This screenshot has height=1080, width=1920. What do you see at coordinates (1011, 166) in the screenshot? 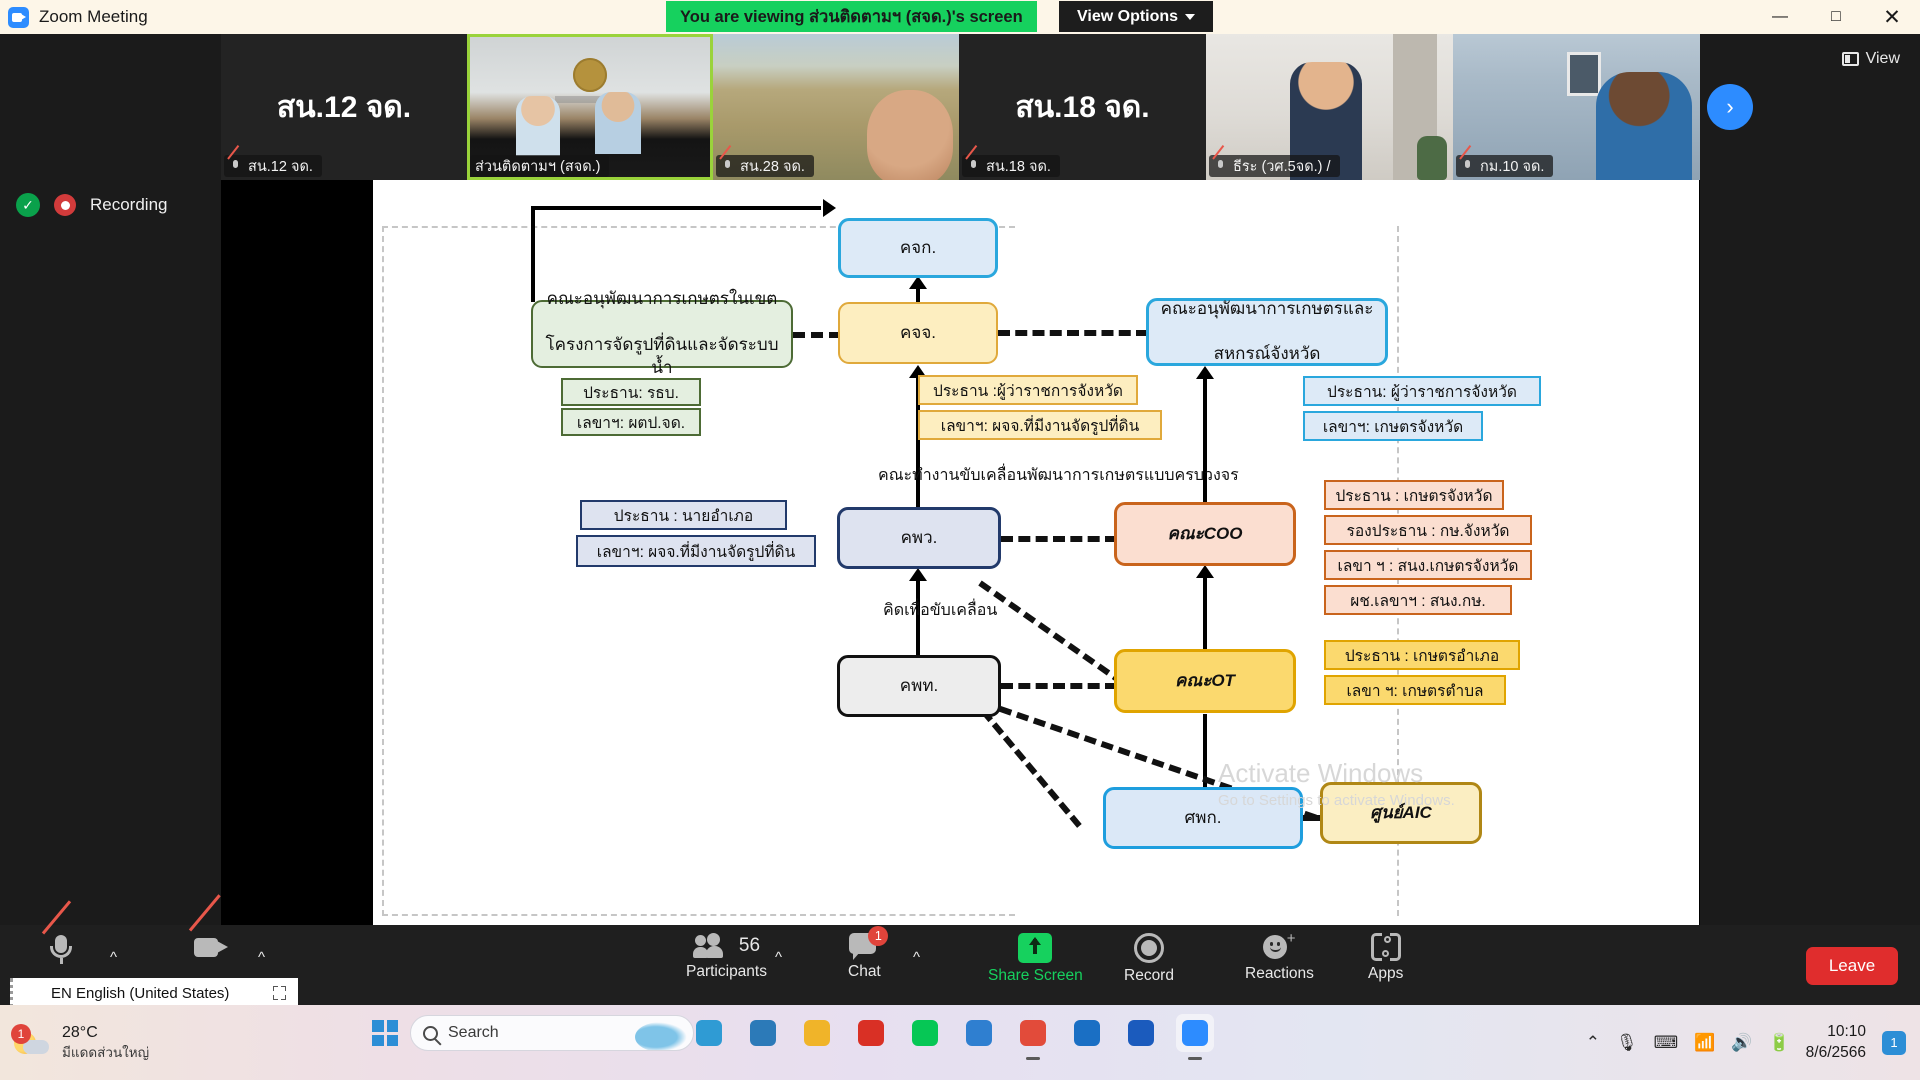
I see `tile-name-badge: สน.18 จด.` at bounding box center [1011, 166].